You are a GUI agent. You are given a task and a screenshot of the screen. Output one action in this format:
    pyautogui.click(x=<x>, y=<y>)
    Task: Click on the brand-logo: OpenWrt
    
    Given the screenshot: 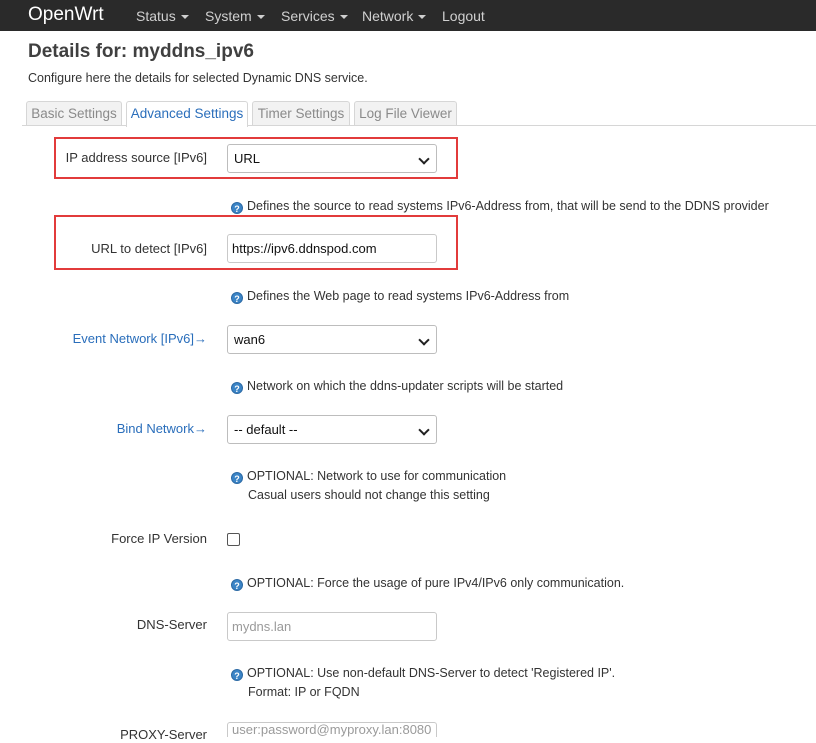 What is the action you would take?
    pyautogui.click(x=66, y=15)
    